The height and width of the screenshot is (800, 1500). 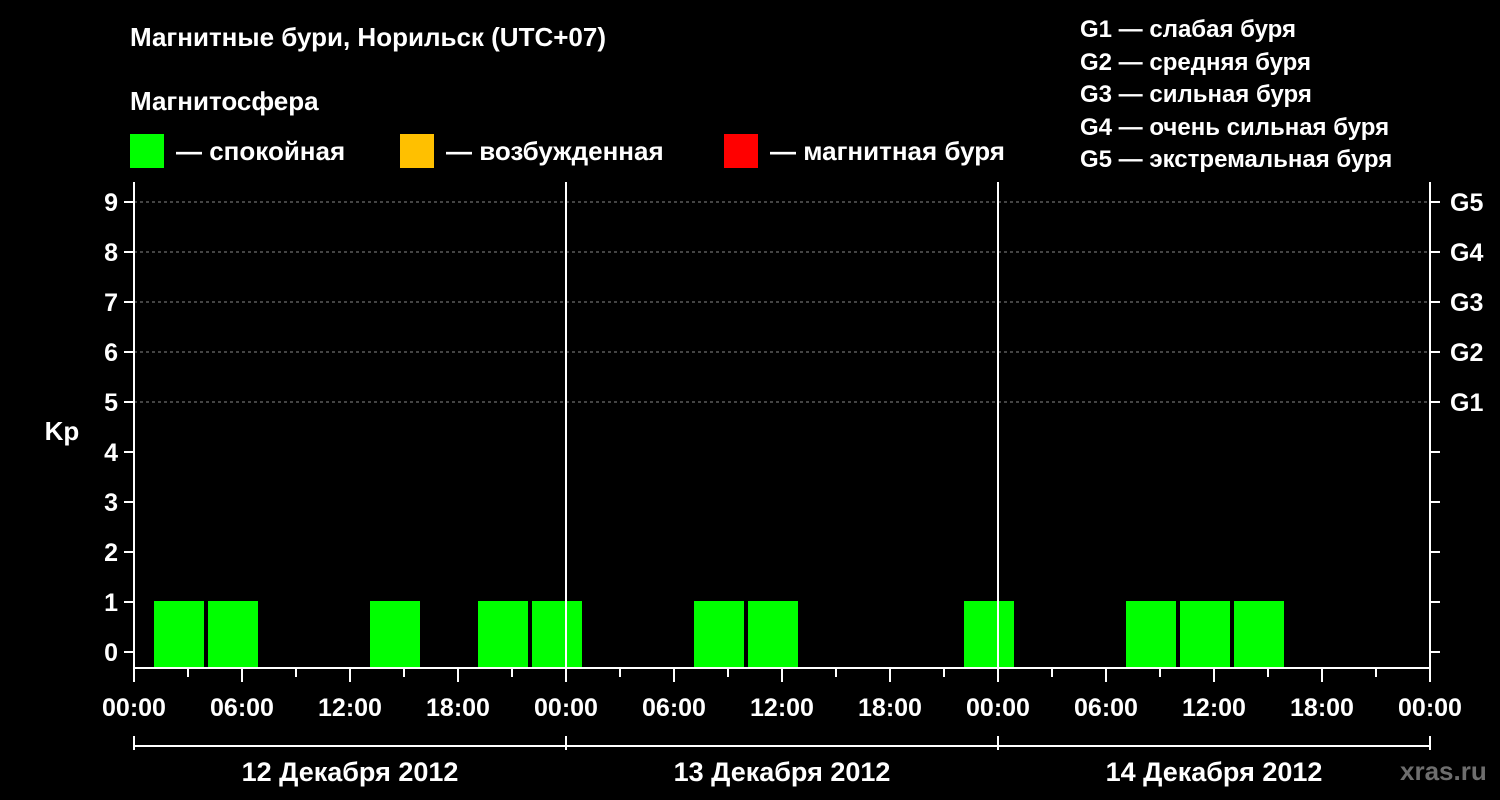 What do you see at coordinates (1214, 772) in the screenshot?
I see `day-label-2: 14 Декабря 2012` at bounding box center [1214, 772].